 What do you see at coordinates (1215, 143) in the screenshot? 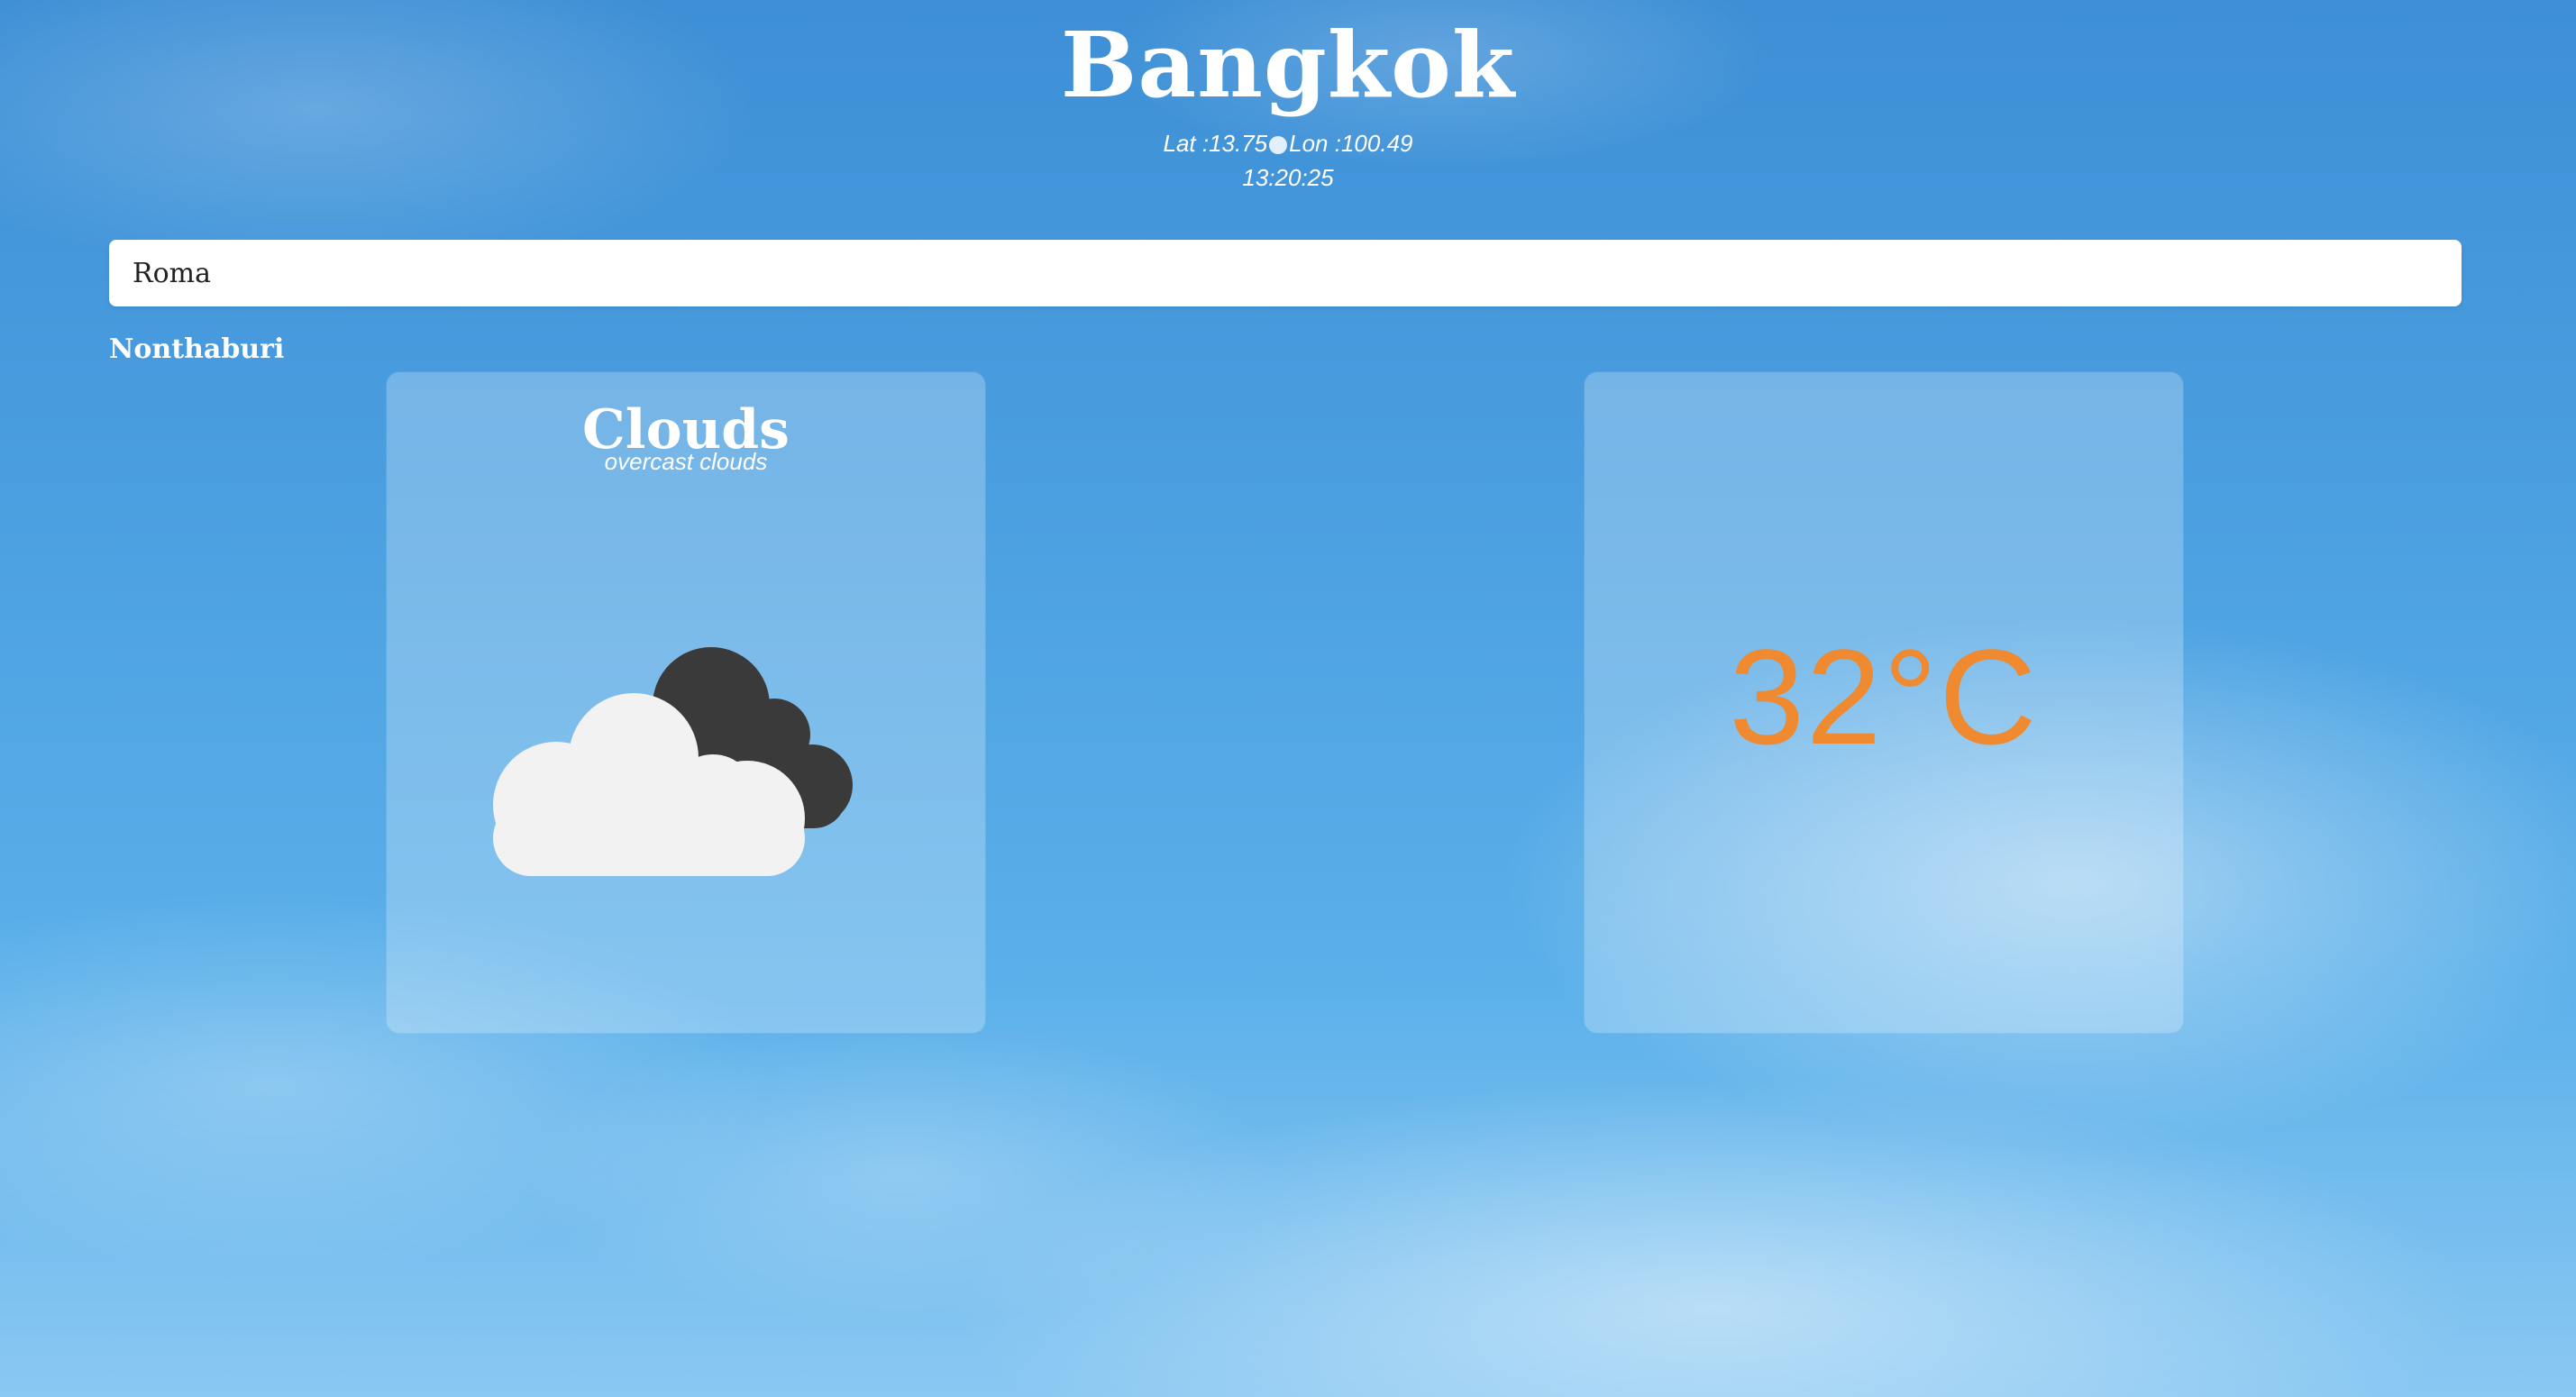
I see `latitude: Lat :13.75` at bounding box center [1215, 143].